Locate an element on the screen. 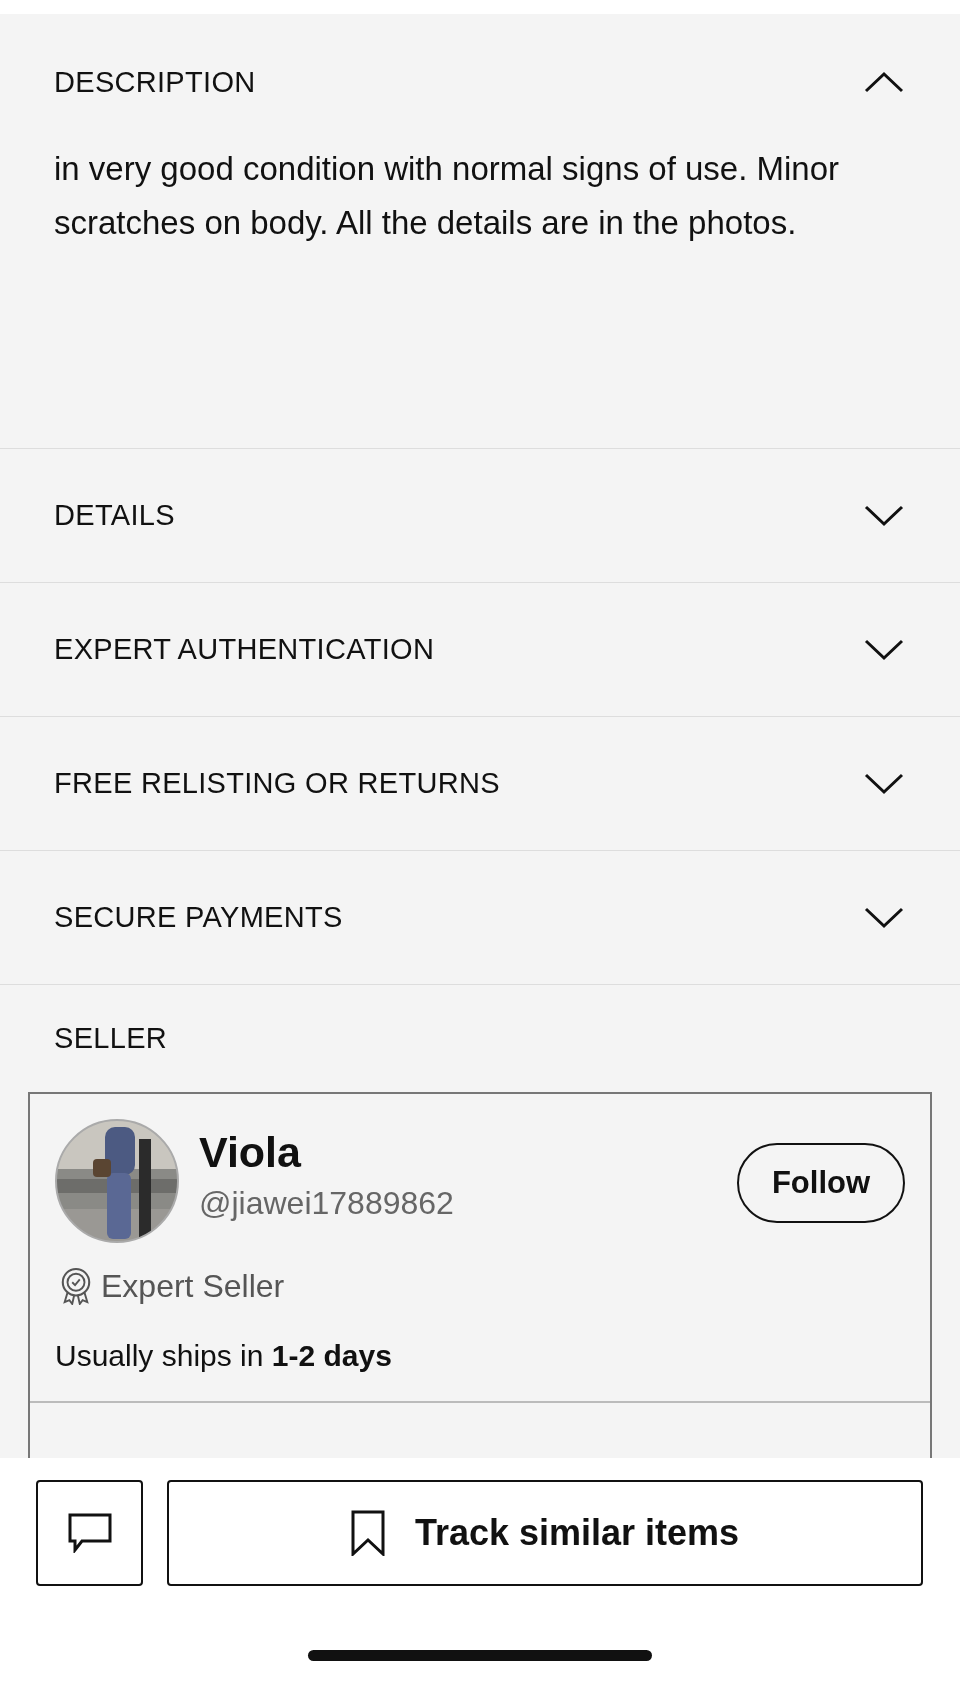 Image resolution: width=960 pixels, height=1686 pixels. section-title: DETAILS is located at coordinates (114, 515).